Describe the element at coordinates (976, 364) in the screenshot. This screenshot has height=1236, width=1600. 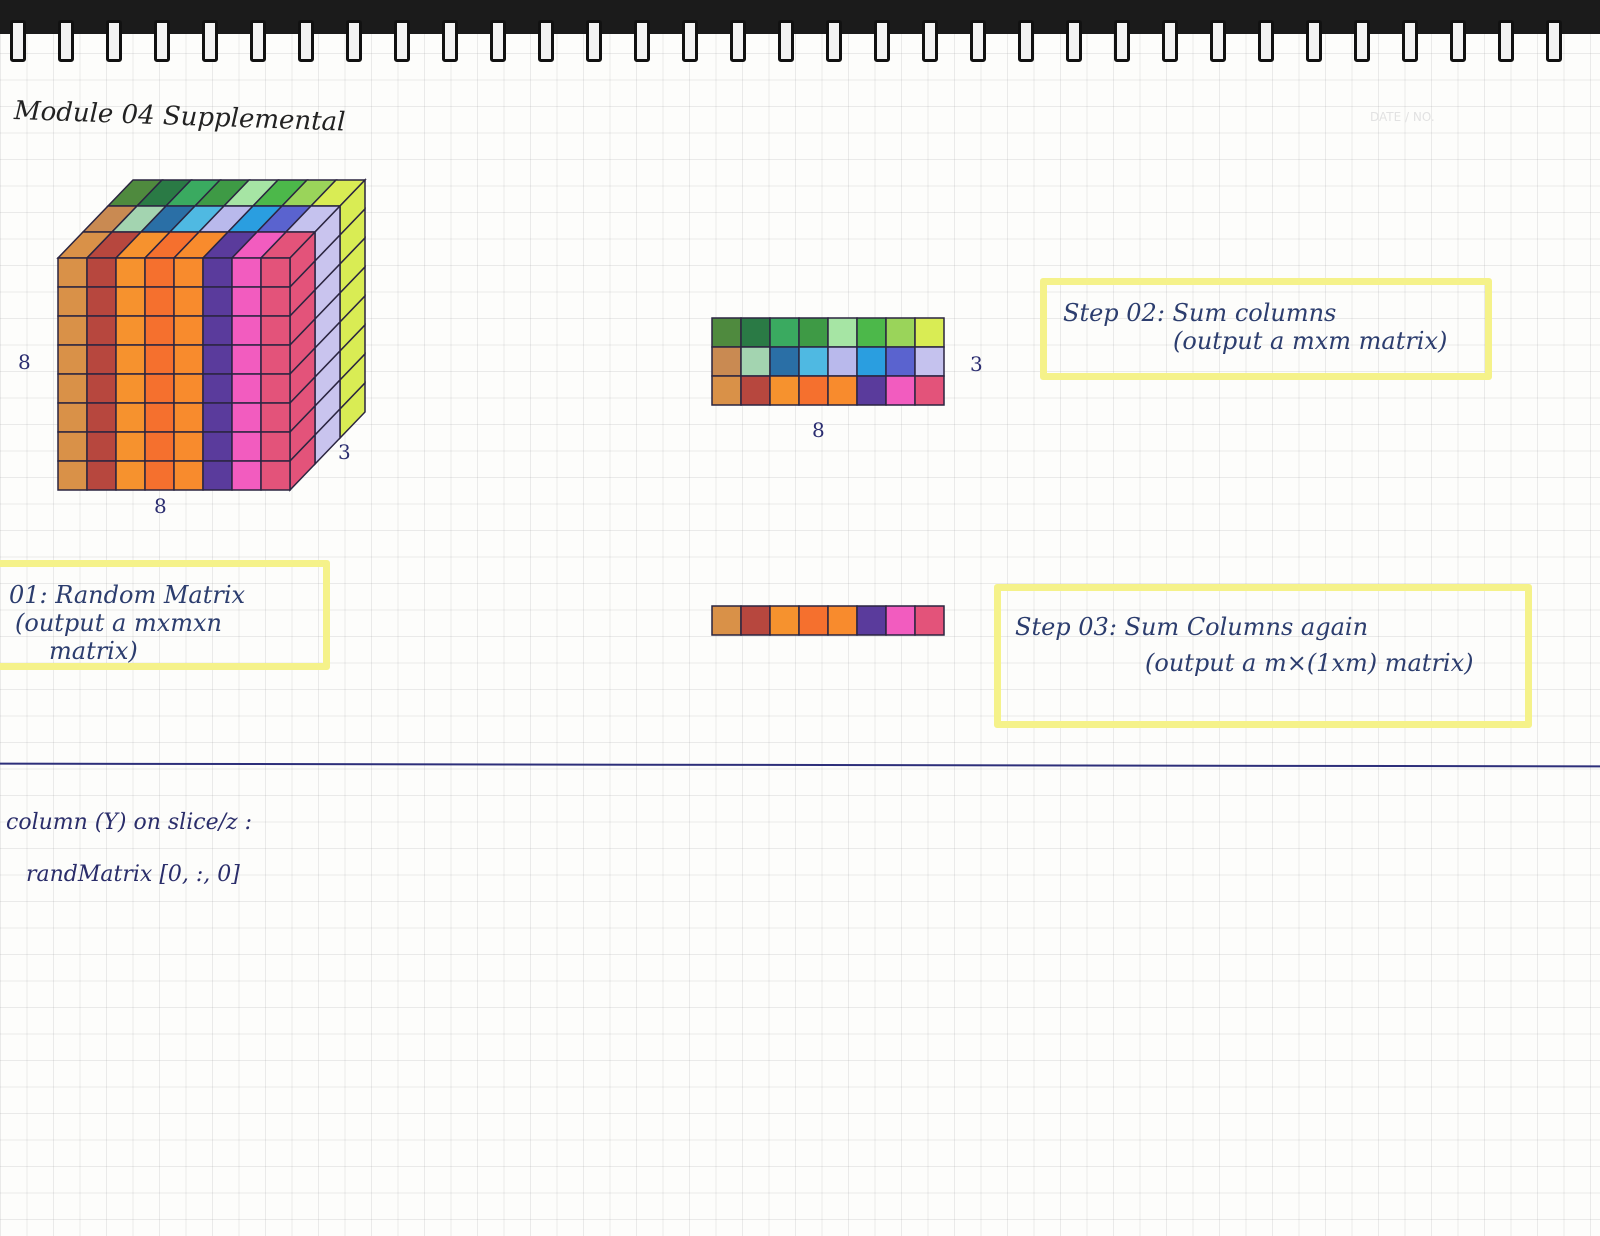
I see `matrix-rows-label: 3` at that location.